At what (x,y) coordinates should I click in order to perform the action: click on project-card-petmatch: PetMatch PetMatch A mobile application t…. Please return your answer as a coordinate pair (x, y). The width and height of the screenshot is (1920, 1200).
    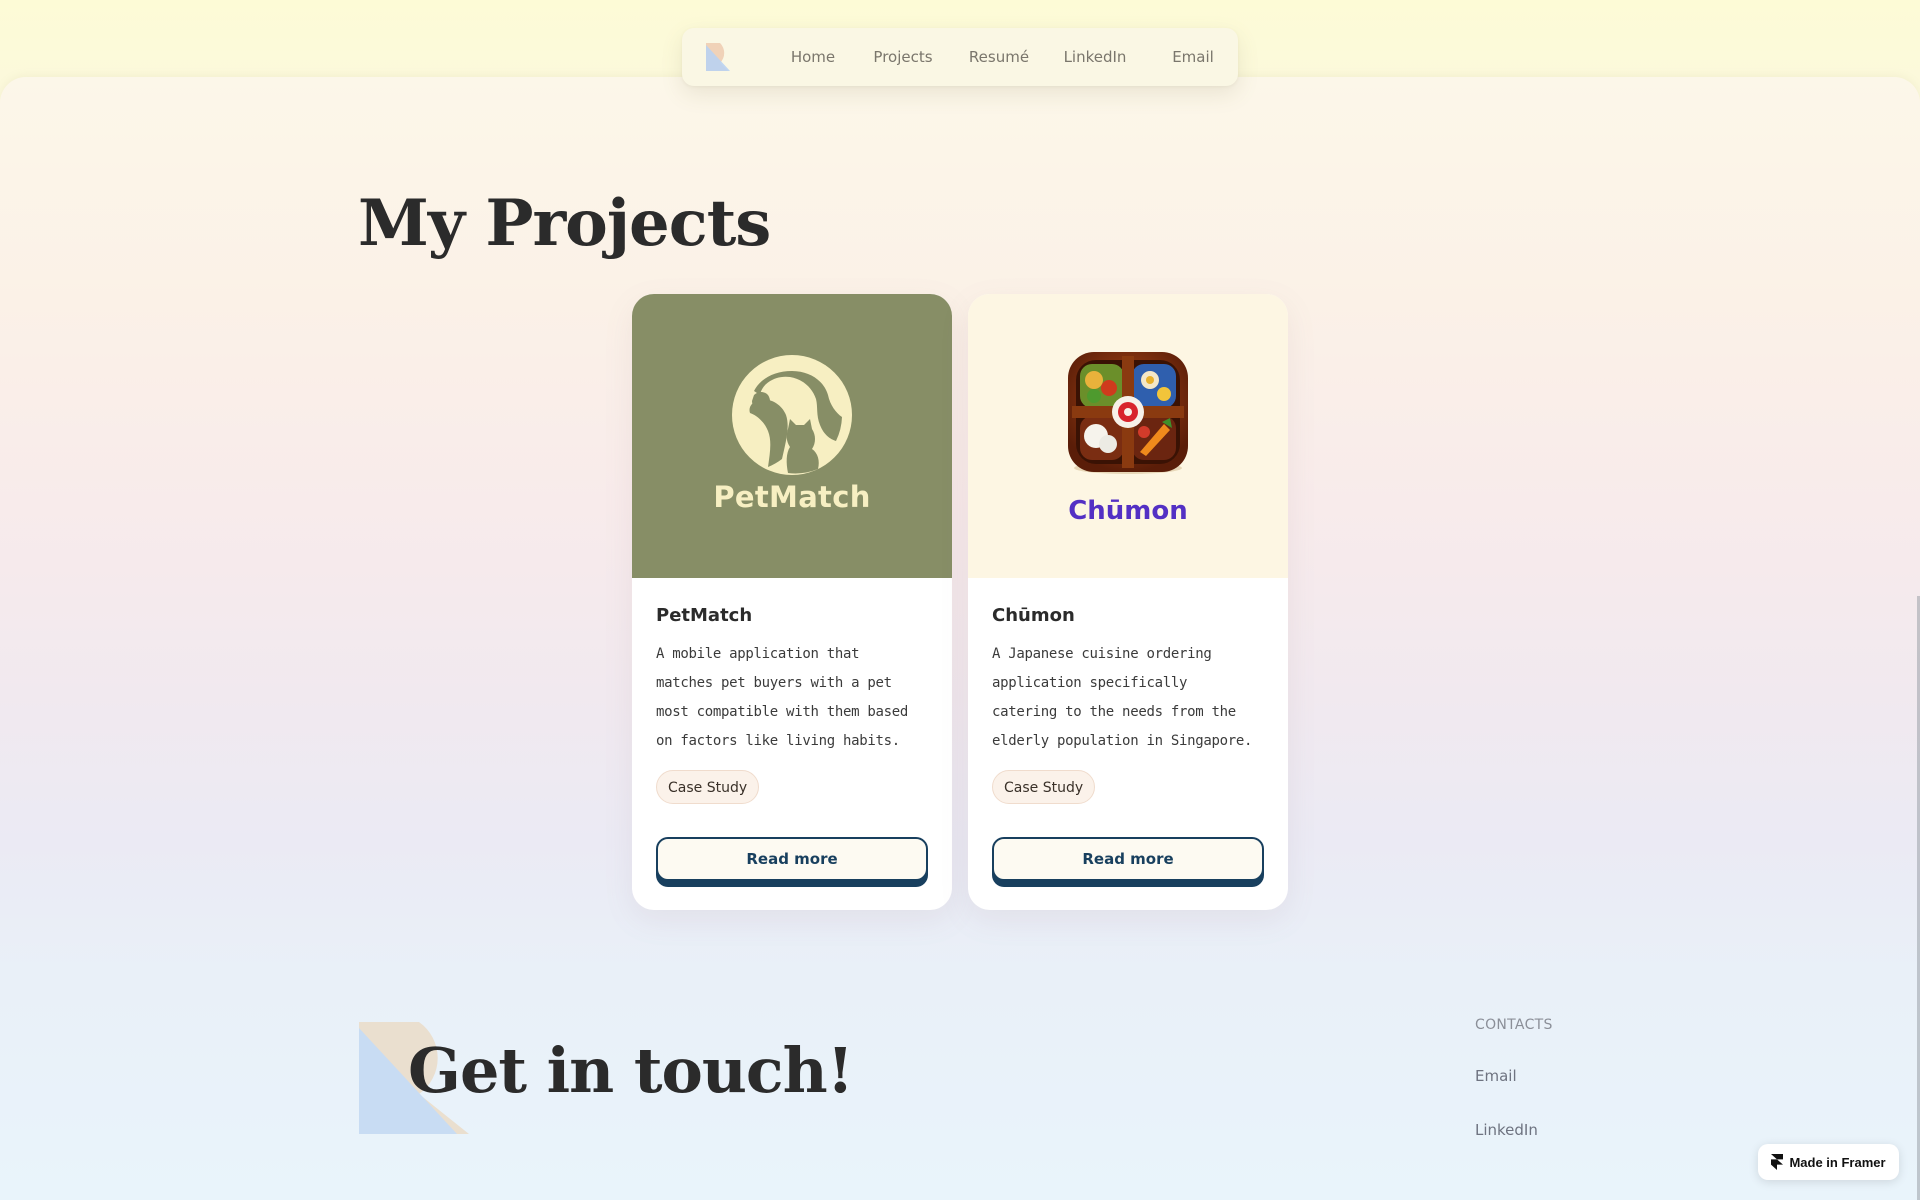
    Looking at the image, I should click on (792, 602).